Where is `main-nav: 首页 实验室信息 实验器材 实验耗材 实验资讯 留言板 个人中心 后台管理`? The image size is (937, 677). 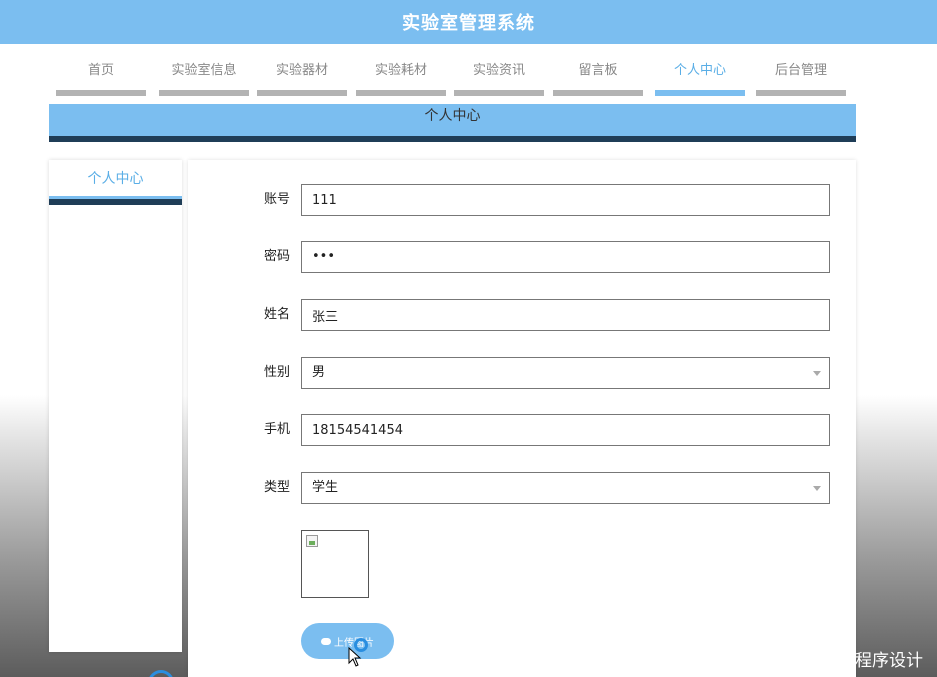 main-nav: 首页 实验室信息 实验器材 实验耗材 实验资讯 留言板 个人中心 后台管理 is located at coordinates (456, 78).